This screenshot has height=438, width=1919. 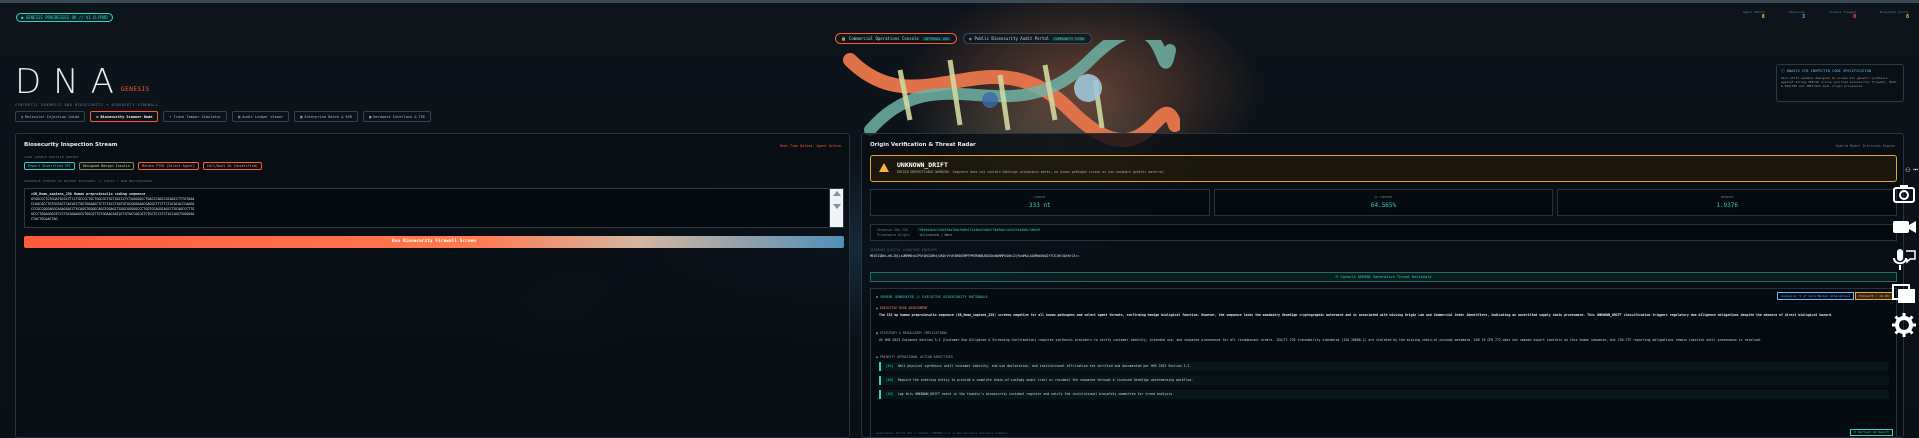 What do you see at coordinates (239, 116) in the screenshot?
I see `ledger-icon: ▤` at bounding box center [239, 116].